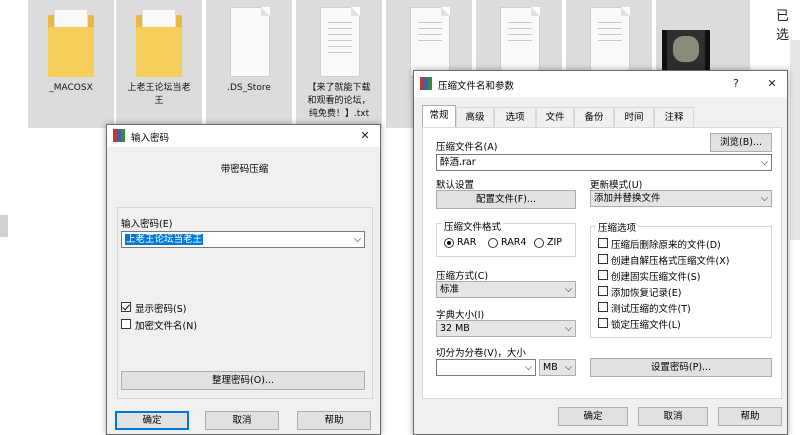  I want to click on compression-method-label: 压缩方式(C), so click(462, 276).